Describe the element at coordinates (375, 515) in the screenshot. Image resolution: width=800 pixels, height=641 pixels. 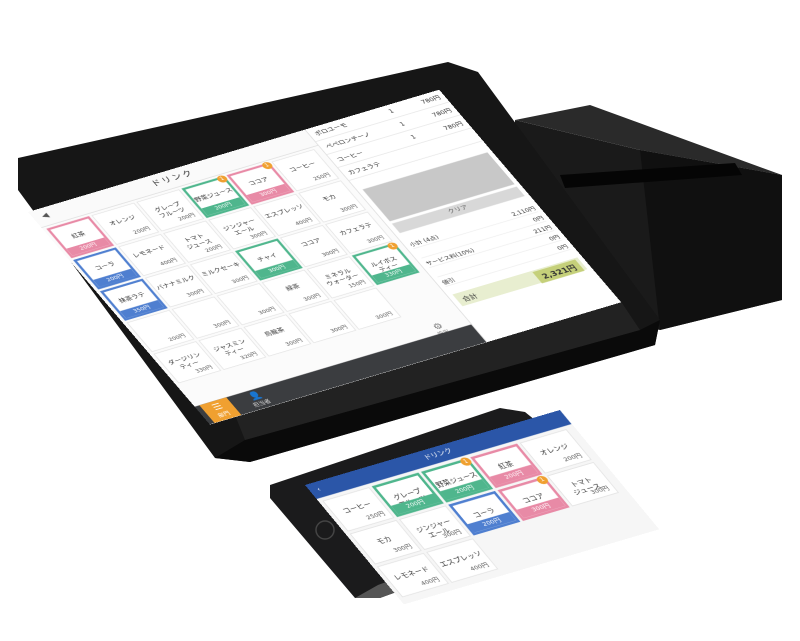
I see `product-price: 250円` at that location.